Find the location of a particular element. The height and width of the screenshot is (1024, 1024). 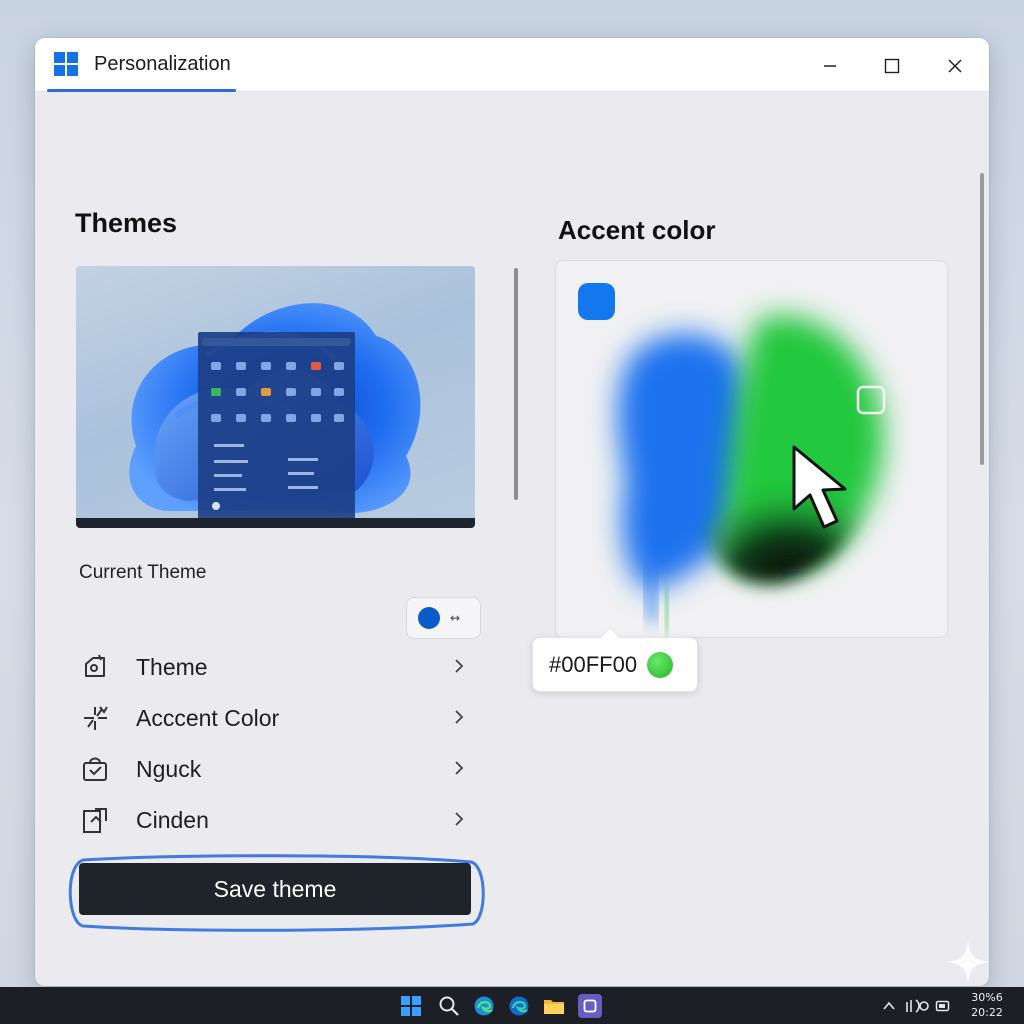

close-button is located at coordinates (955, 66).